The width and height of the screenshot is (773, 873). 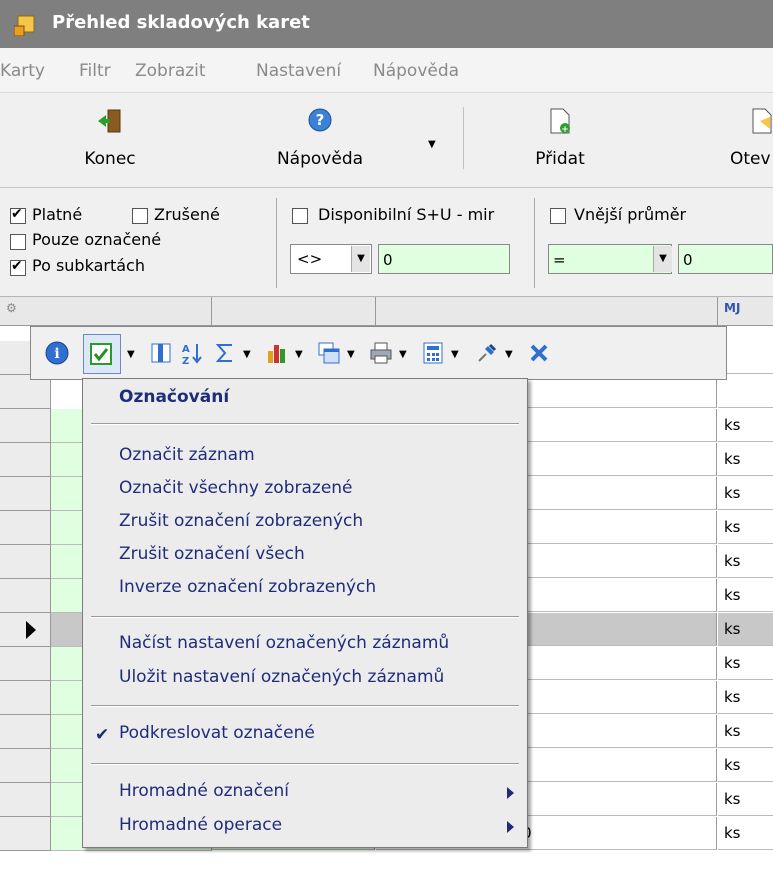 What do you see at coordinates (320, 140) in the screenshot?
I see `napoveda-button: ? Nápověda` at bounding box center [320, 140].